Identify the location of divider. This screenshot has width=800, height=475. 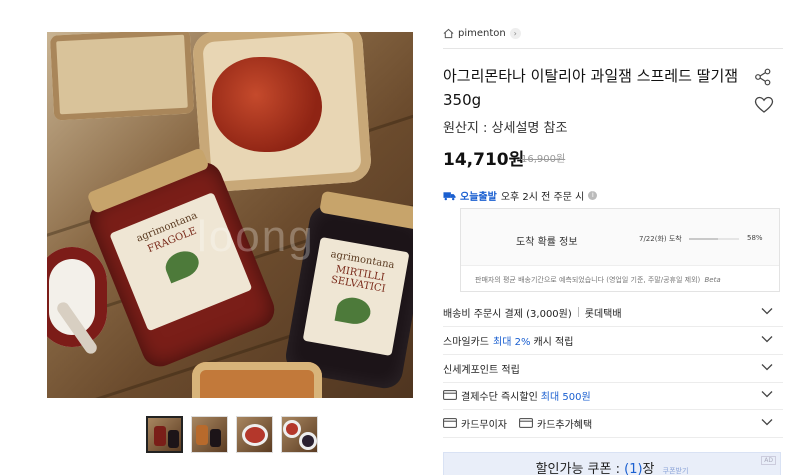
(613, 48).